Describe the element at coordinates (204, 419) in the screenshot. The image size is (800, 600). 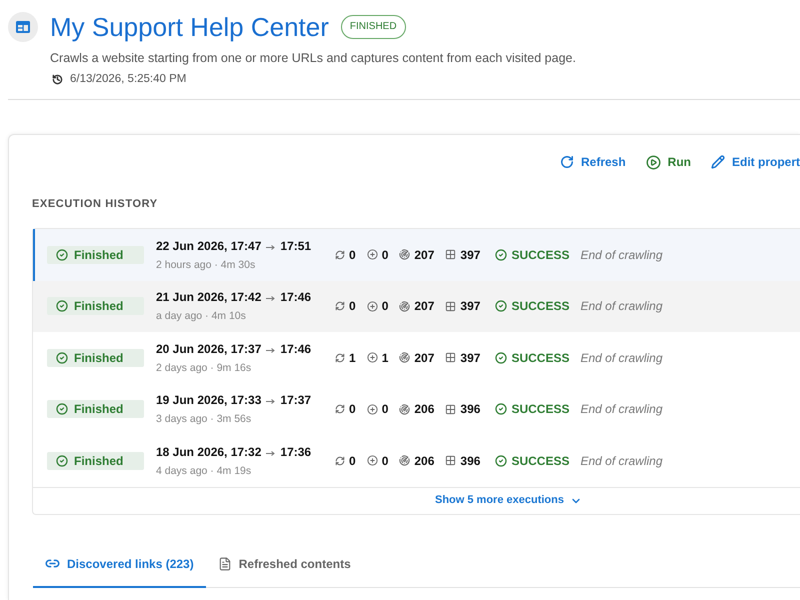
I see `relative-time: 3 days ago · 3m 56s` at that location.